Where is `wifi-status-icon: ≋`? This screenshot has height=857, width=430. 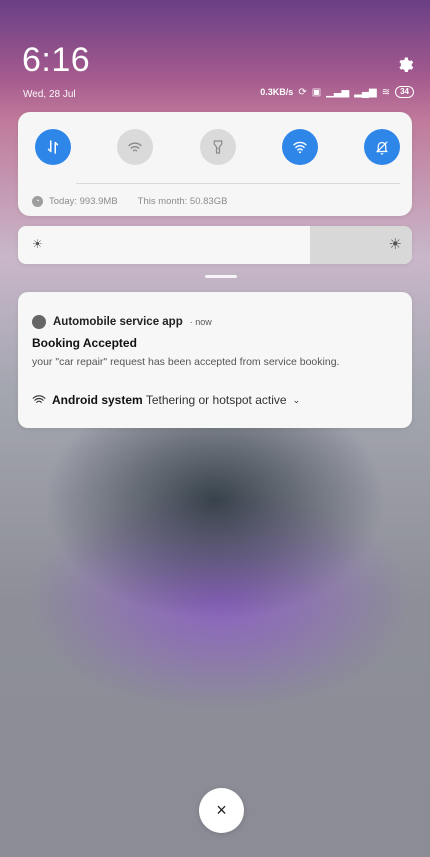 wifi-status-icon: ≋ is located at coordinates (386, 92).